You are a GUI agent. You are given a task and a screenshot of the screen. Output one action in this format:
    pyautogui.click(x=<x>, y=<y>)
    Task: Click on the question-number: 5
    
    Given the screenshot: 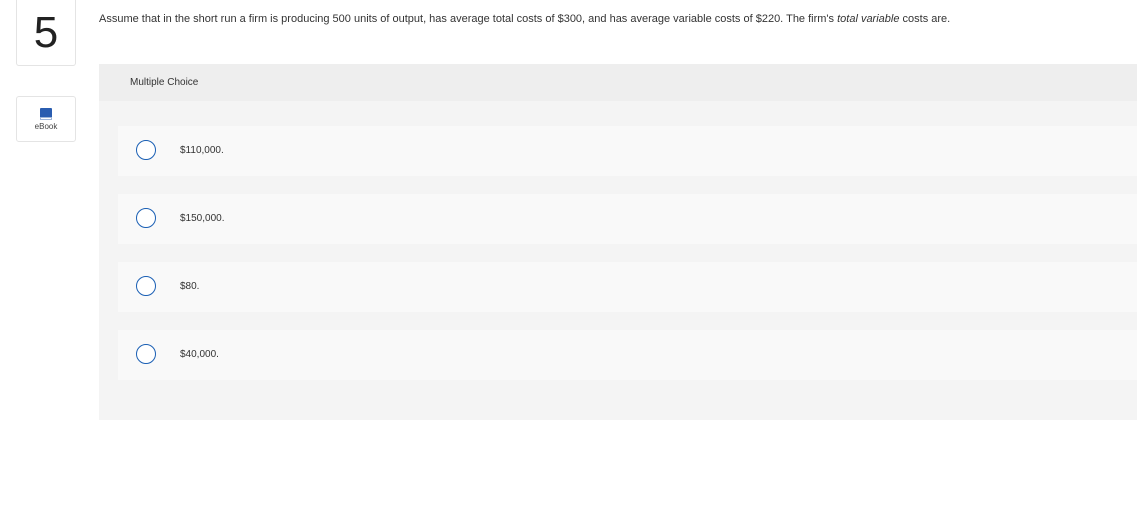 What is the action you would take?
    pyautogui.click(x=46, y=33)
    